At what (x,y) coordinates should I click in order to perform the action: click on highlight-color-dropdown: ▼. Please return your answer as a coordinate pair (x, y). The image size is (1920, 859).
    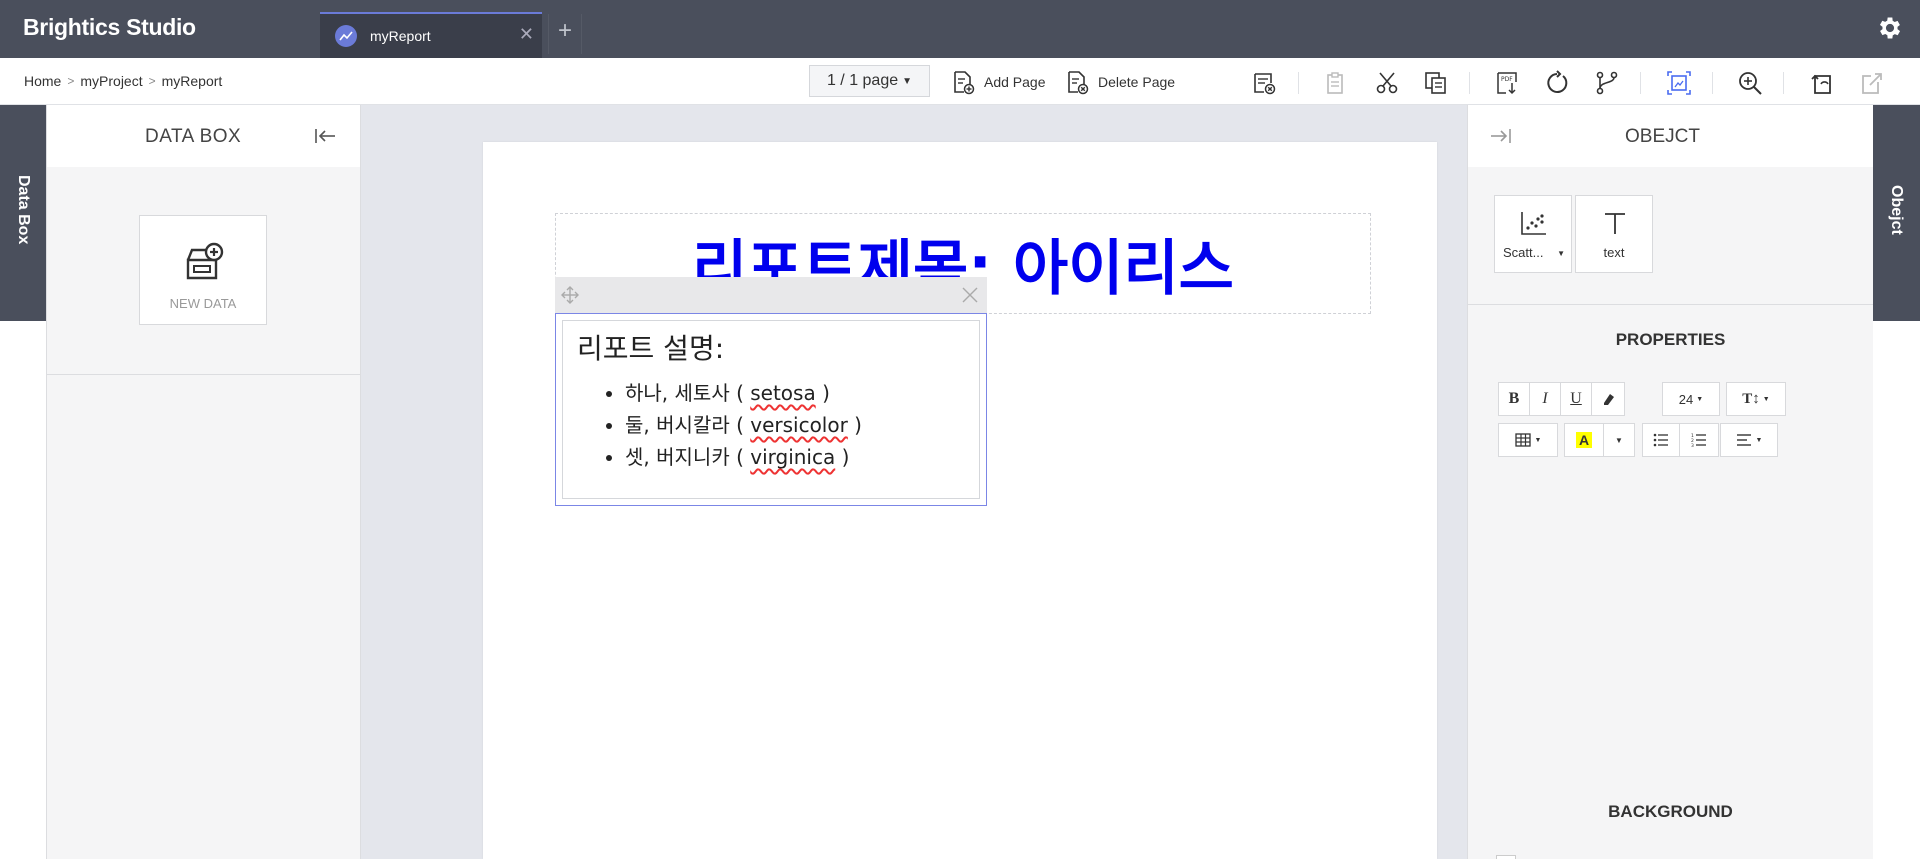
    Looking at the image, I should click on (1619, 440).